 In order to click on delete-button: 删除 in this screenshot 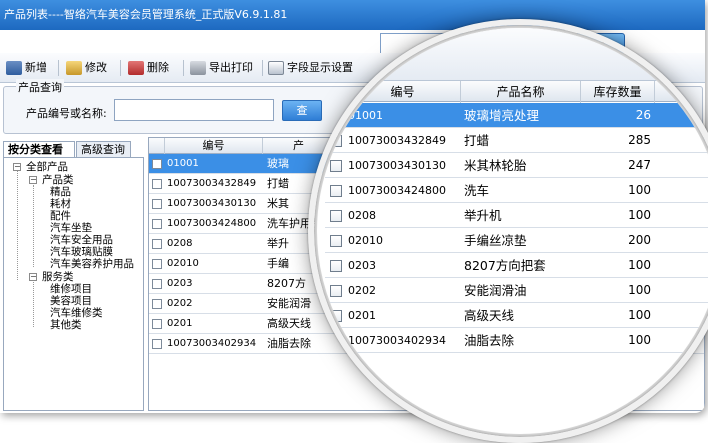, I will do `click(148, 68)`.